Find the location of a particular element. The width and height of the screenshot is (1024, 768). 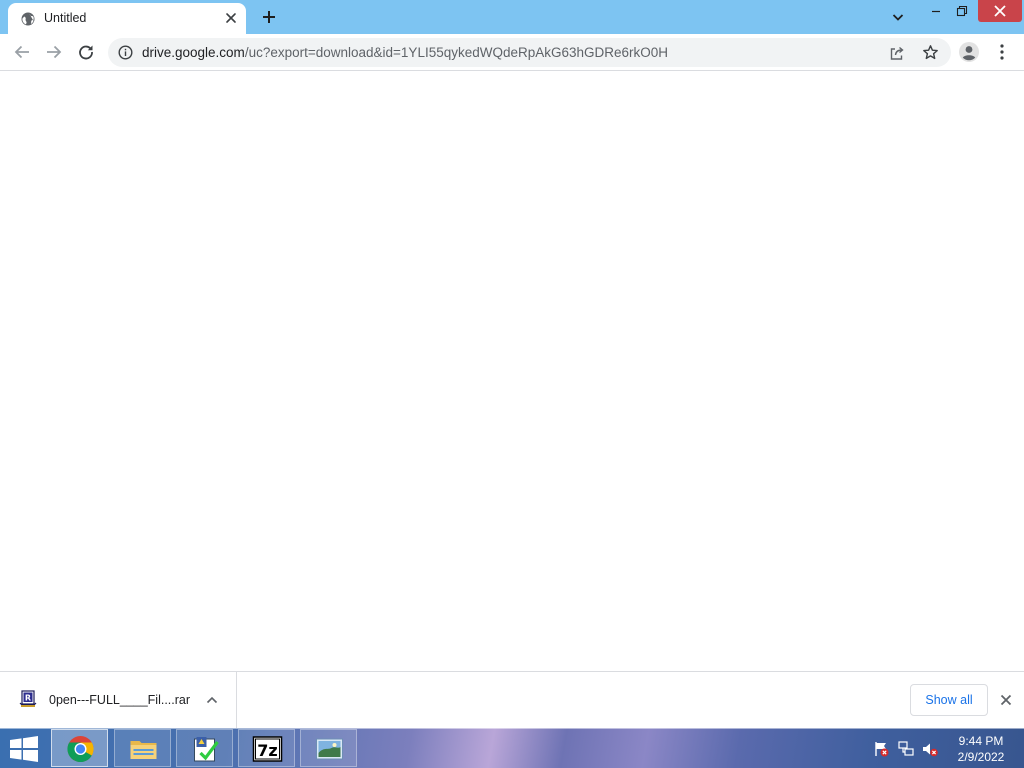

tab-strip: Untitled is located at coordinates (512, 17).